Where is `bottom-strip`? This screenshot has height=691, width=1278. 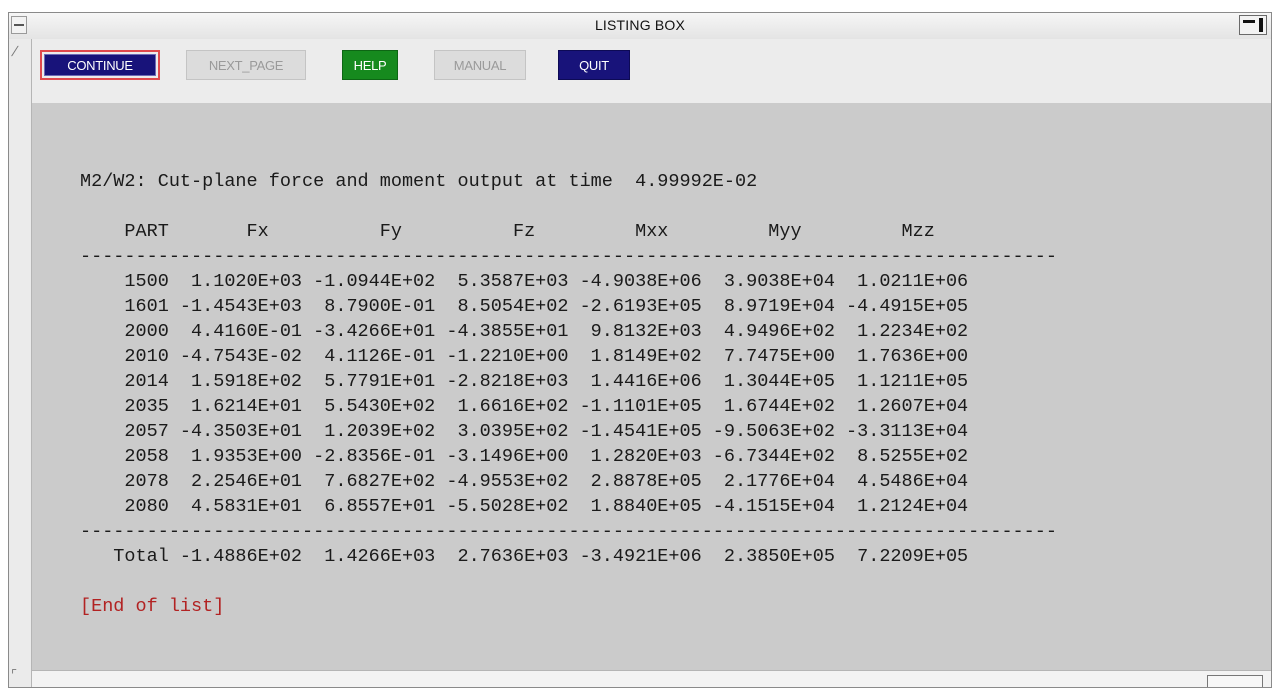 bottom-strip is located at coordinates (651, 678).